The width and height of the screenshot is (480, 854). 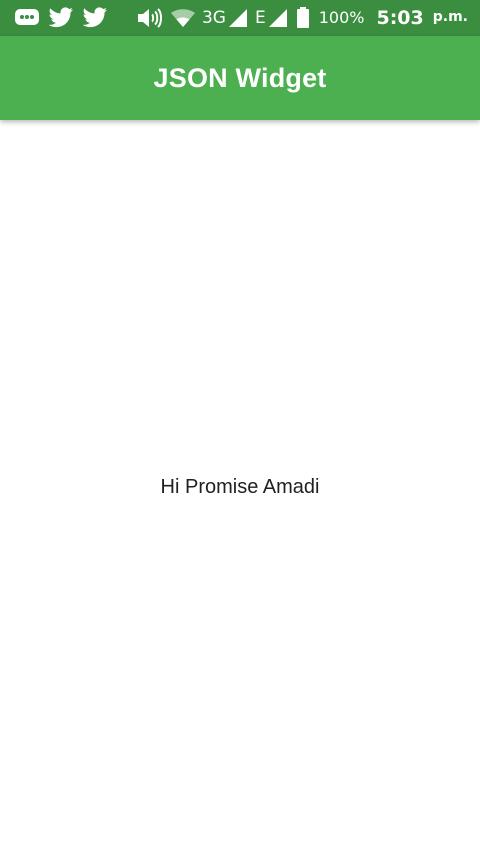 I want to click on status-bar: 3G E 100% 5:03 p.m., so click(x=240, y=18).